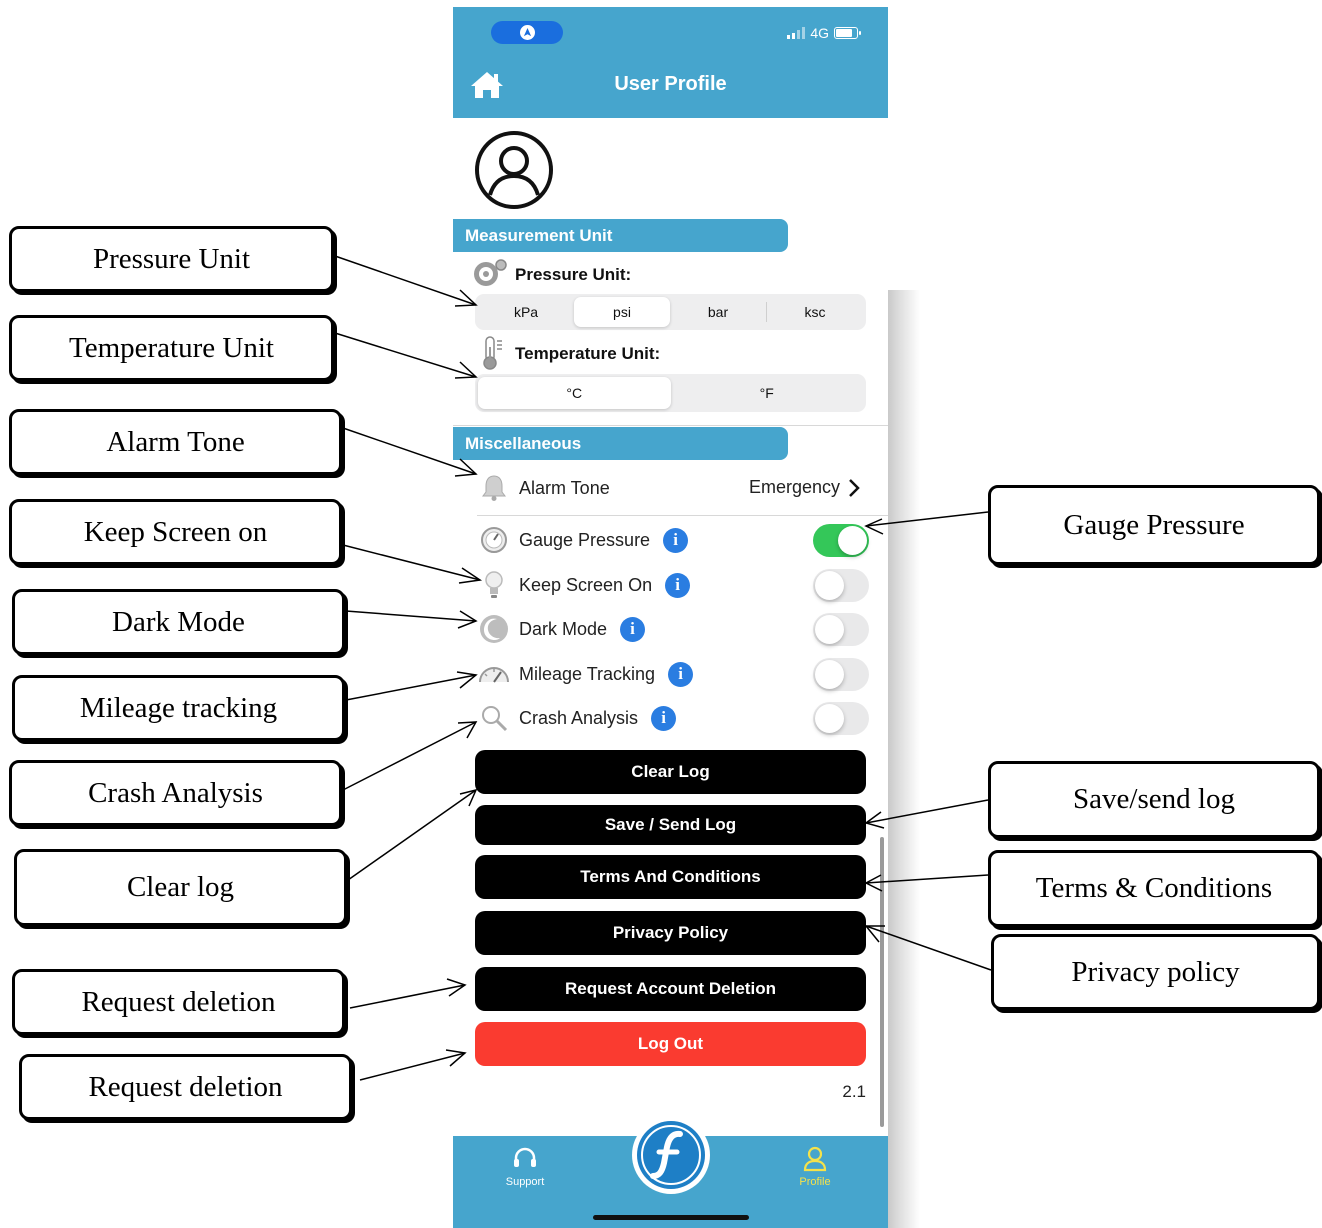 This screenshot has width=1322, height=1228. I want to click on callout-request-deletion-logout: Request deletion, so click(185, 1087).